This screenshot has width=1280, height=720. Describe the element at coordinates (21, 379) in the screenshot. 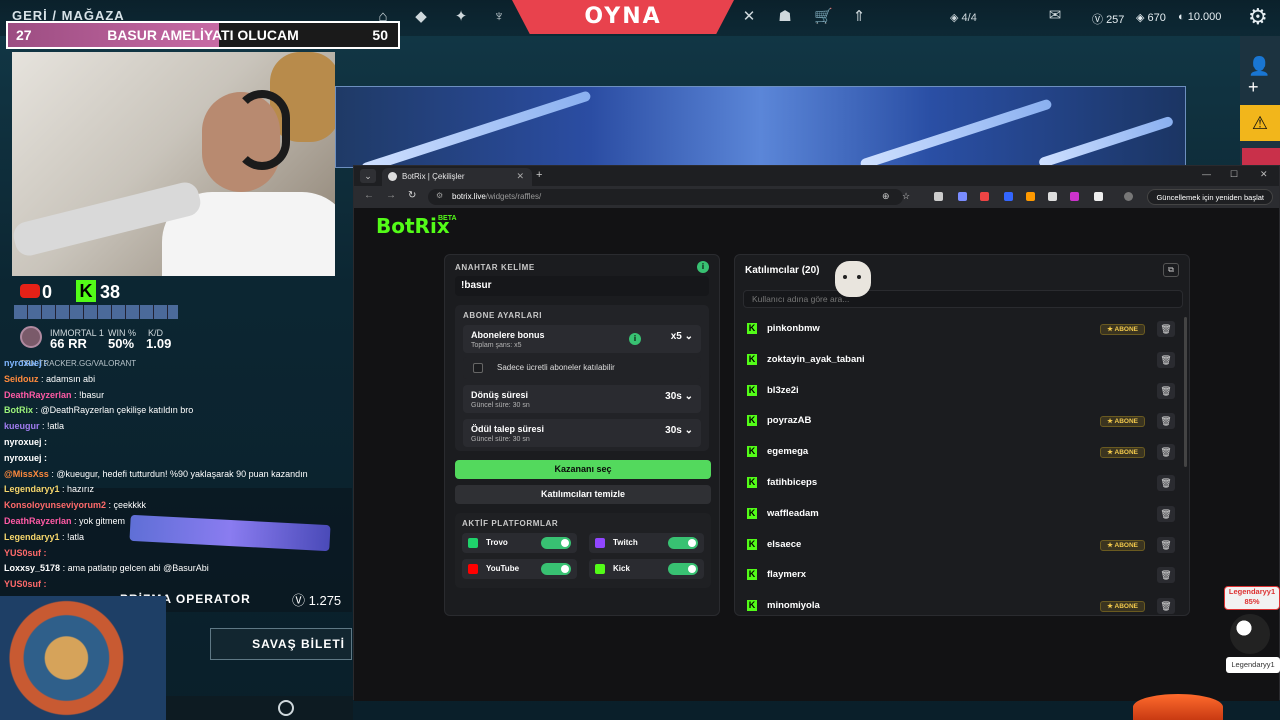

I see `chat-username: Seidouz` at that location.